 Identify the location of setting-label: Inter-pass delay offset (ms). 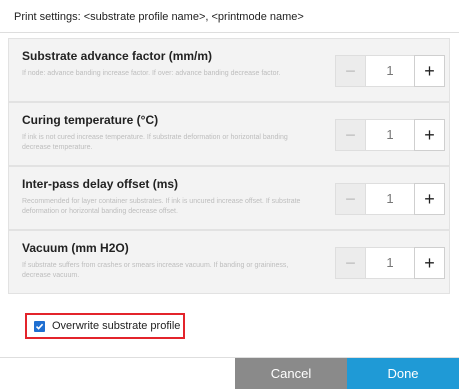
(100, 184).